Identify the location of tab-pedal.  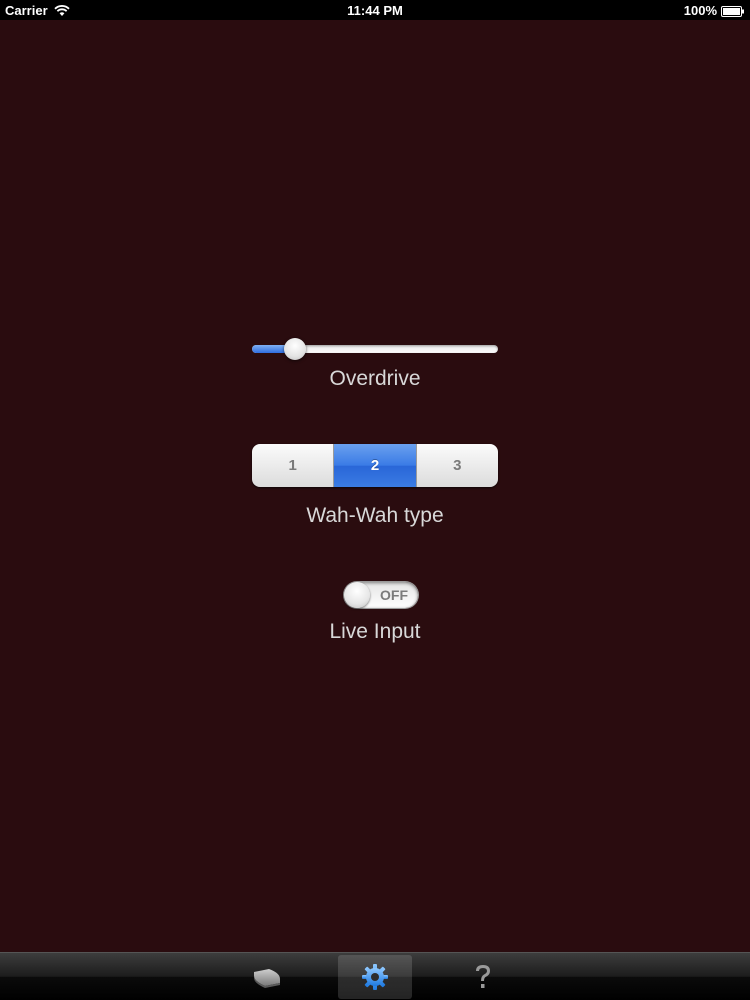
(267, 977).